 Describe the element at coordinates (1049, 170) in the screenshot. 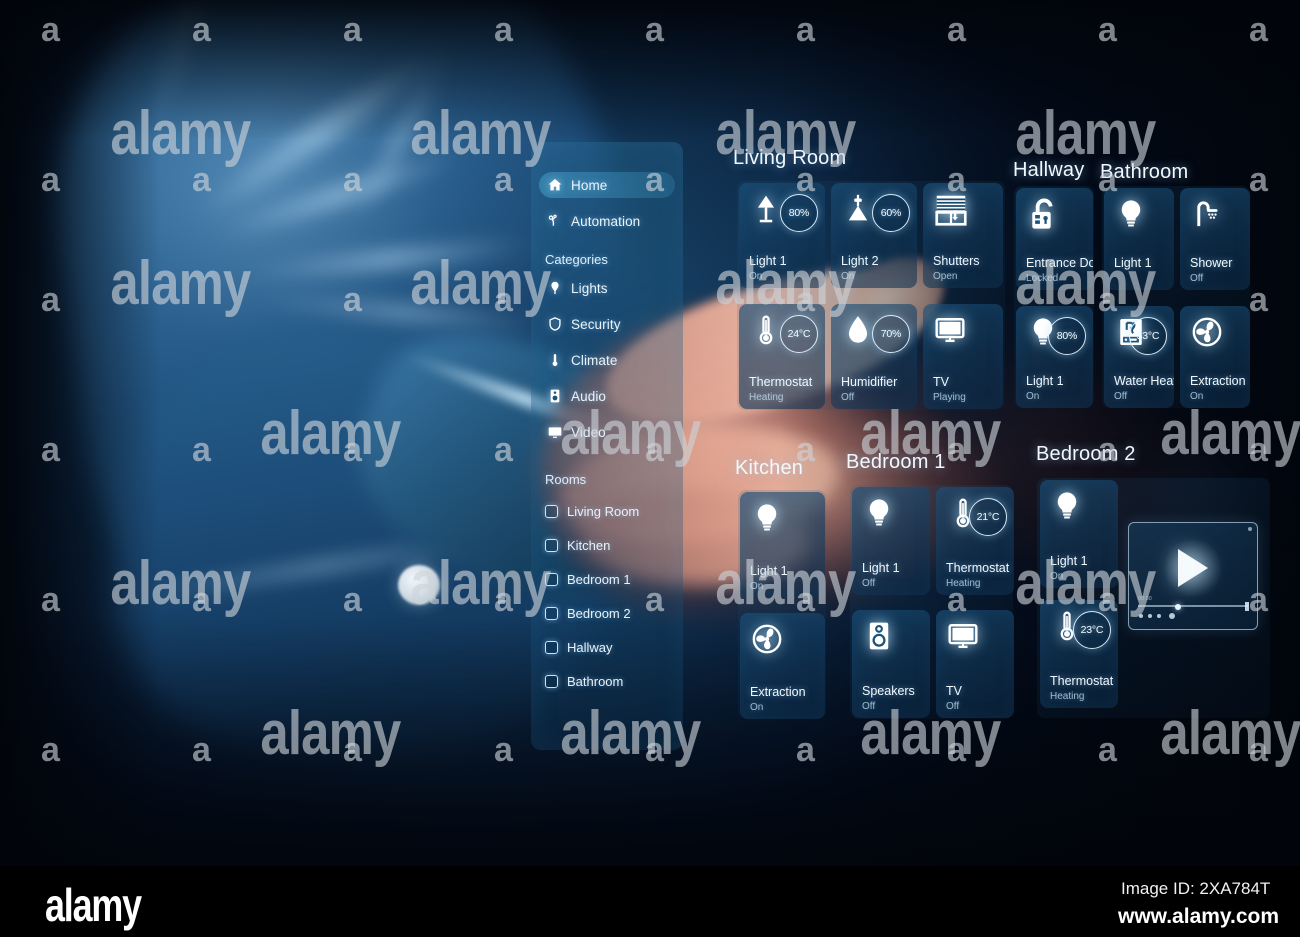

I see `section-title-hallway: Hallway` at that location.